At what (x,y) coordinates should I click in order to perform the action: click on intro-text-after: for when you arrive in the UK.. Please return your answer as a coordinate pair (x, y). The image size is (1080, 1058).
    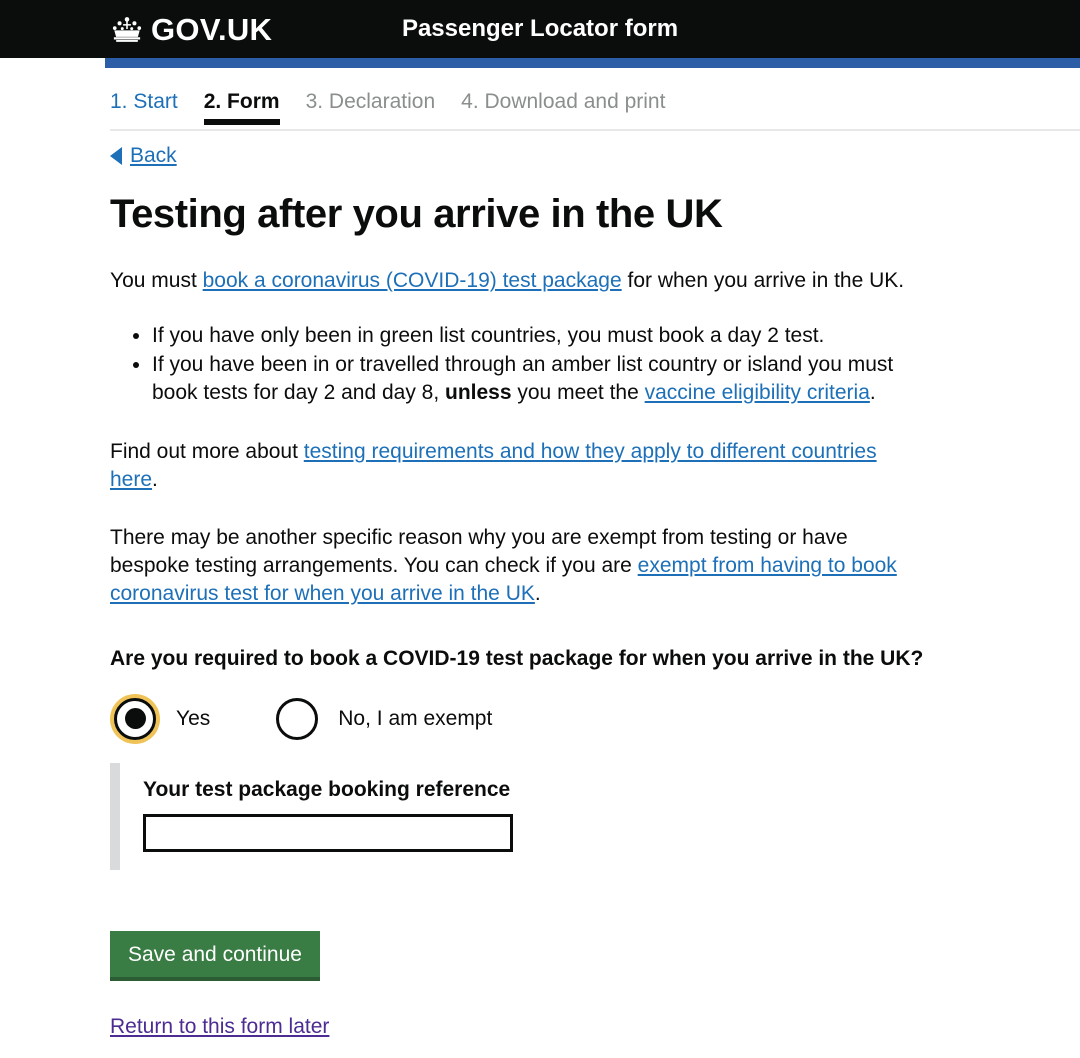
    Looking at the image, I should click on (763, 280).